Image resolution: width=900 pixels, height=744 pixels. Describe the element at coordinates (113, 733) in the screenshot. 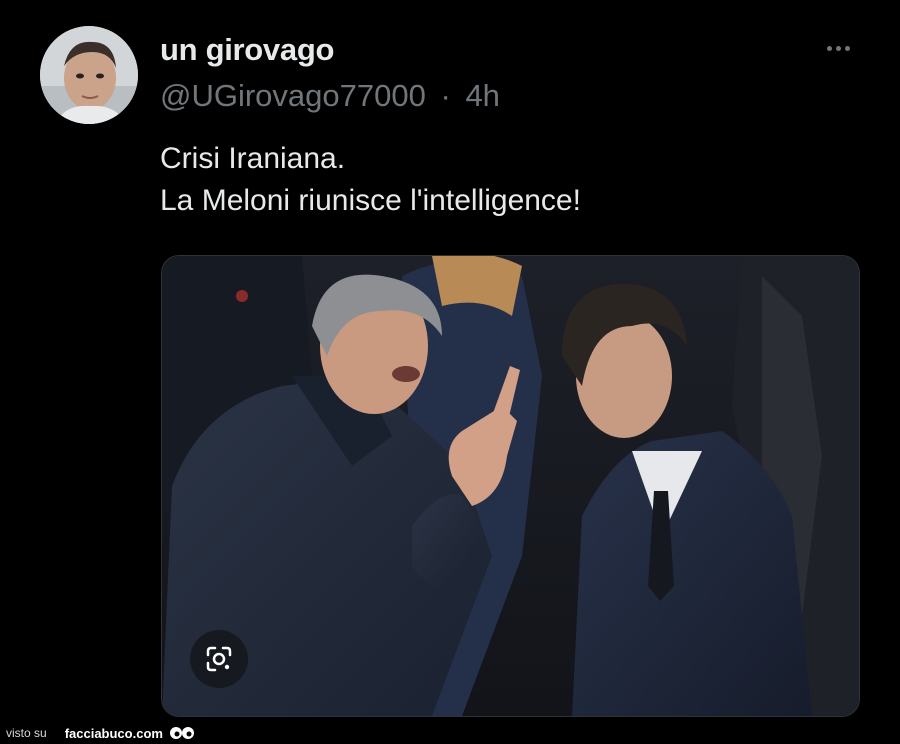

I see `watermark-site: facciabuco.com` at that location.